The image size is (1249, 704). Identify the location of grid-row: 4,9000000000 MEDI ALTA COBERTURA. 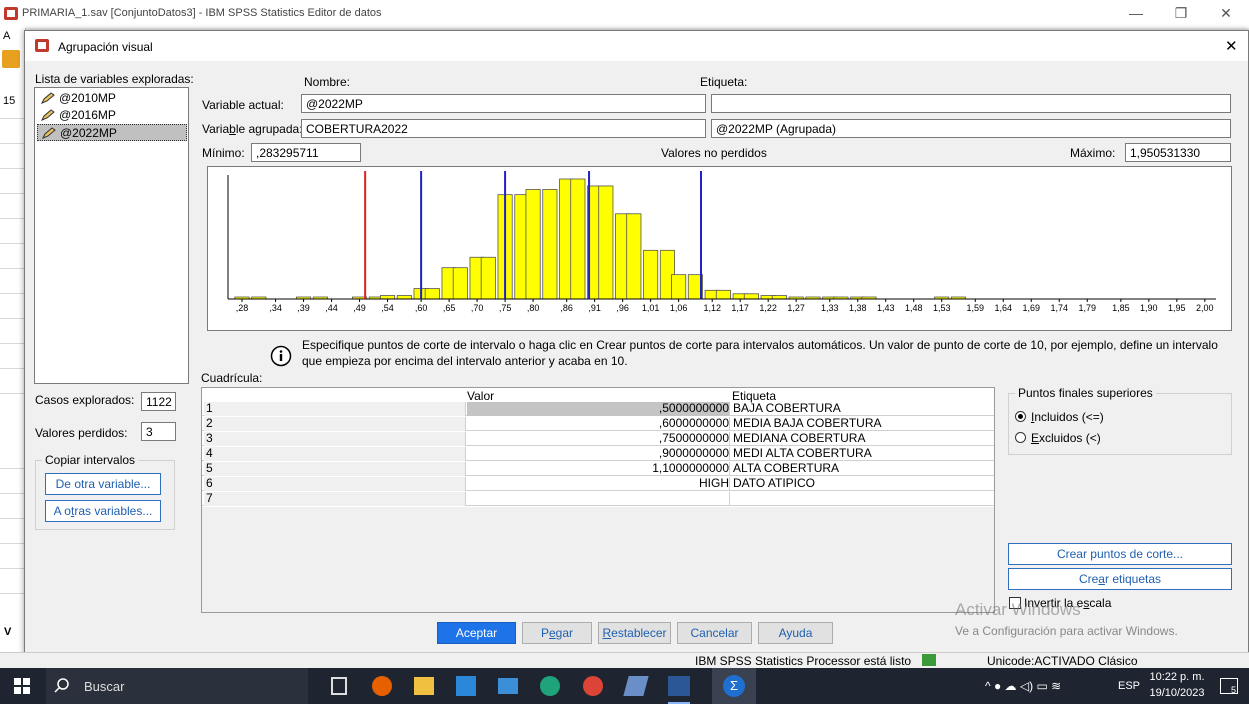
(598, 454).